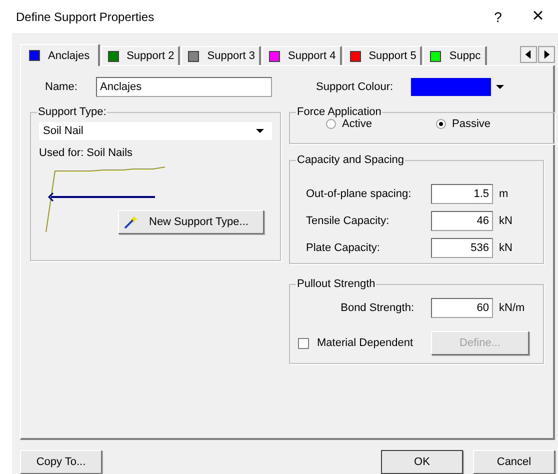 This screenshot has height=474, width=558. Describe the element at coordinates (462, 248) in the screenshot. I see `input-field: 536` at that location.